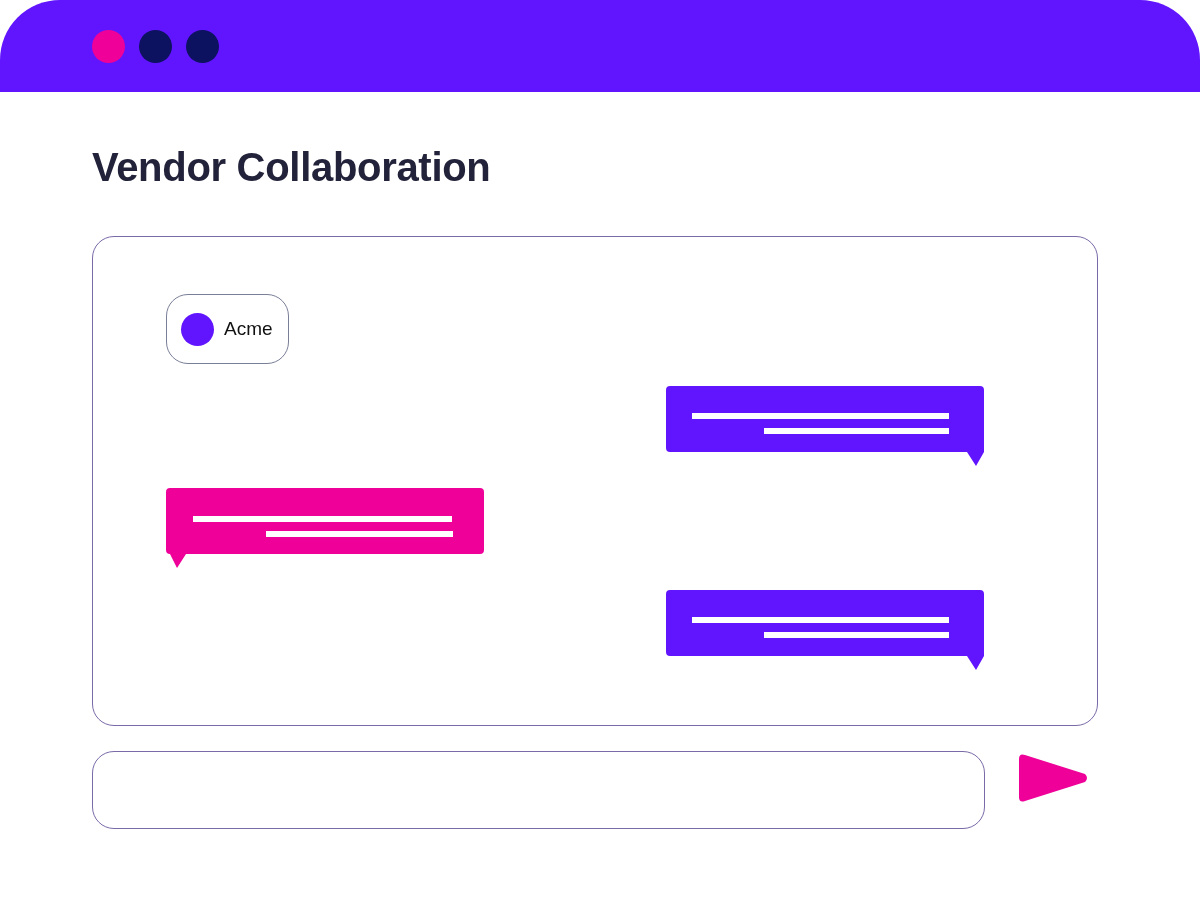  What do you see at coordinates (1053, 777) in the screenshot?
I see `send-button` at bounding box center [1053, 777].